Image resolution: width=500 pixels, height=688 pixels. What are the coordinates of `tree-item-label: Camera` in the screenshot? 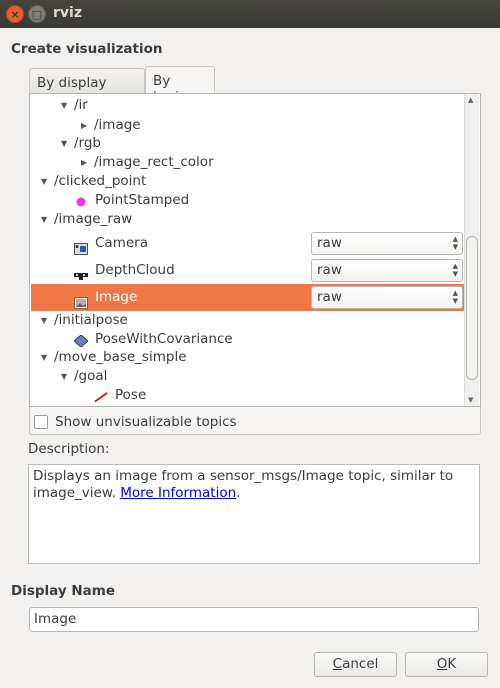 It's located at (121, 243).